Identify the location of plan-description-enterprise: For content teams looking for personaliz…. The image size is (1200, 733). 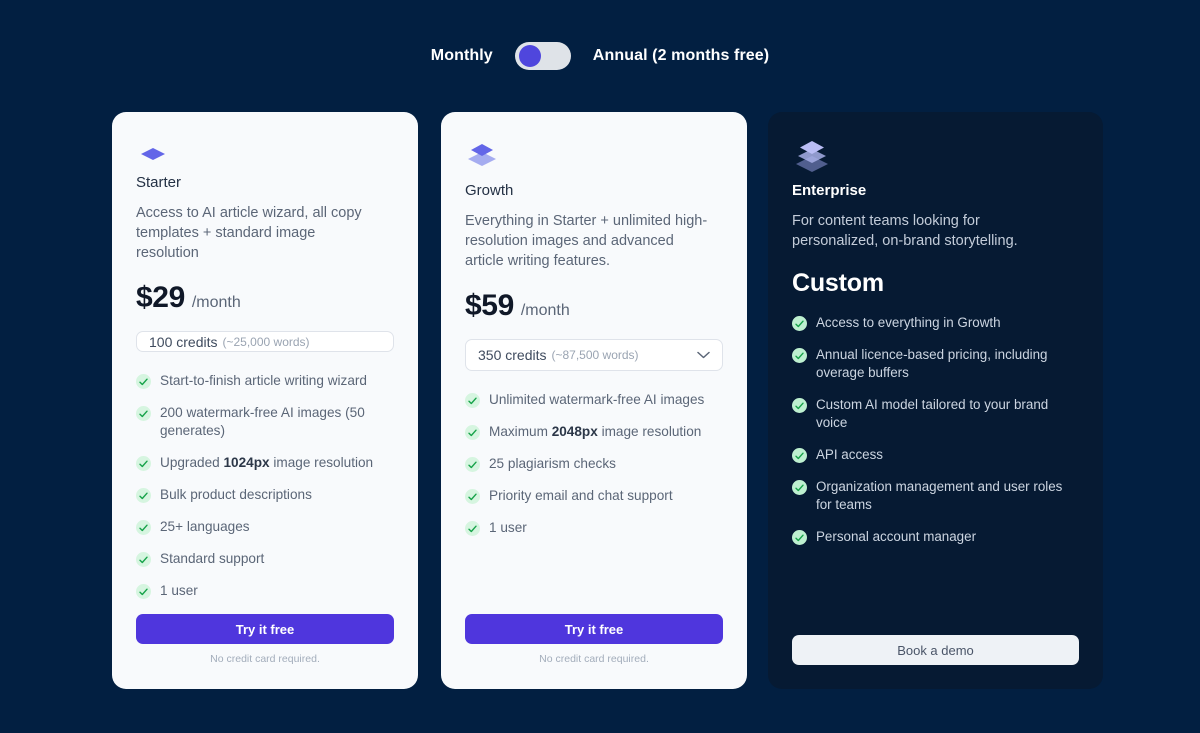
(905, 231).